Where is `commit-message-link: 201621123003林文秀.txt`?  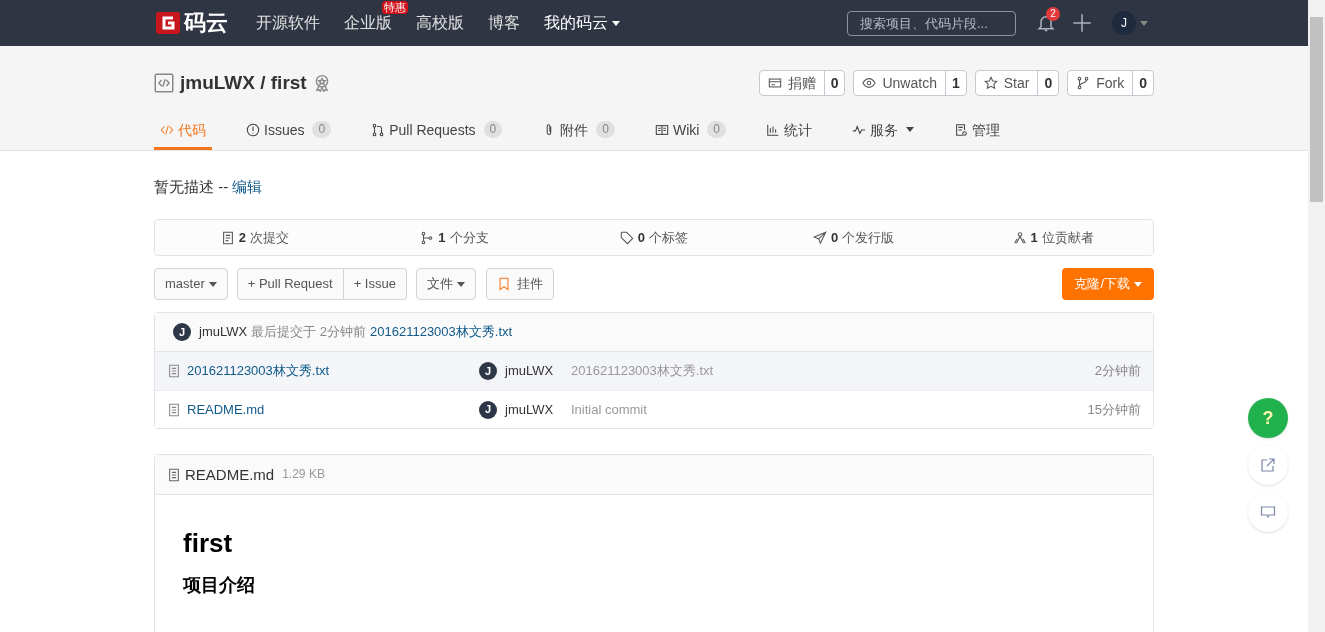 commit-message-link: 201621123003林文秀.txt is located at coordinates (441, 332).